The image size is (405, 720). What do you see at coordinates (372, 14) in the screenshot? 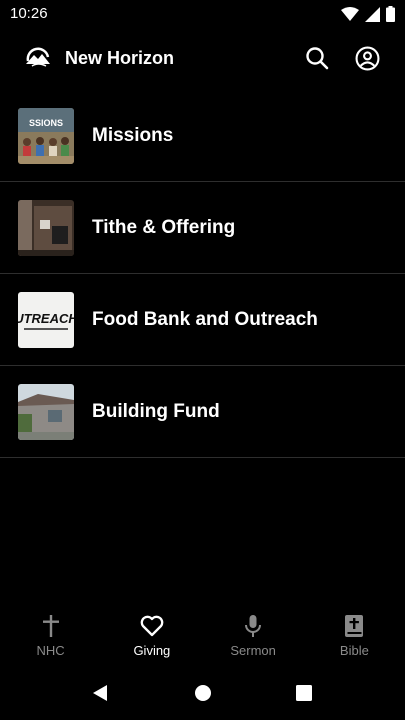
I see `signal-icon` at bounding box center [372, 14].